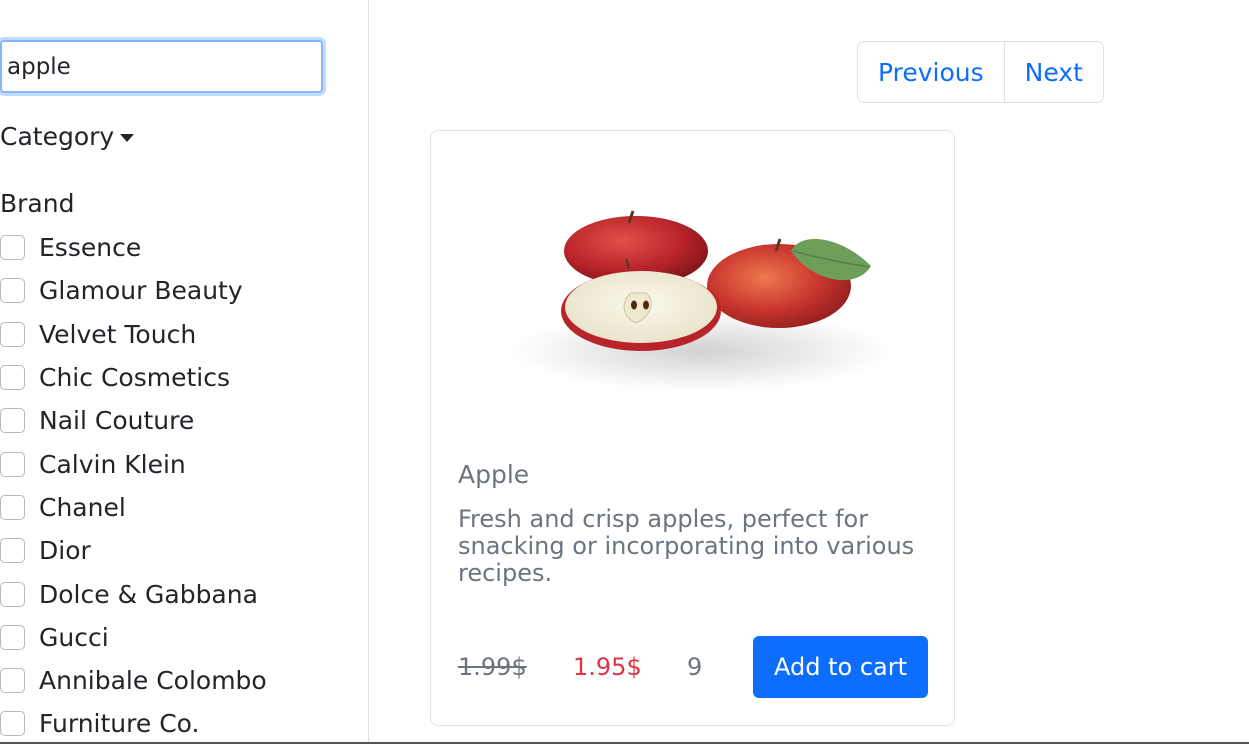 The height and width of the screenshot is (744, 1249). I want to click on brand-item-furniture-co: Furniture Co., so click(133, 723).